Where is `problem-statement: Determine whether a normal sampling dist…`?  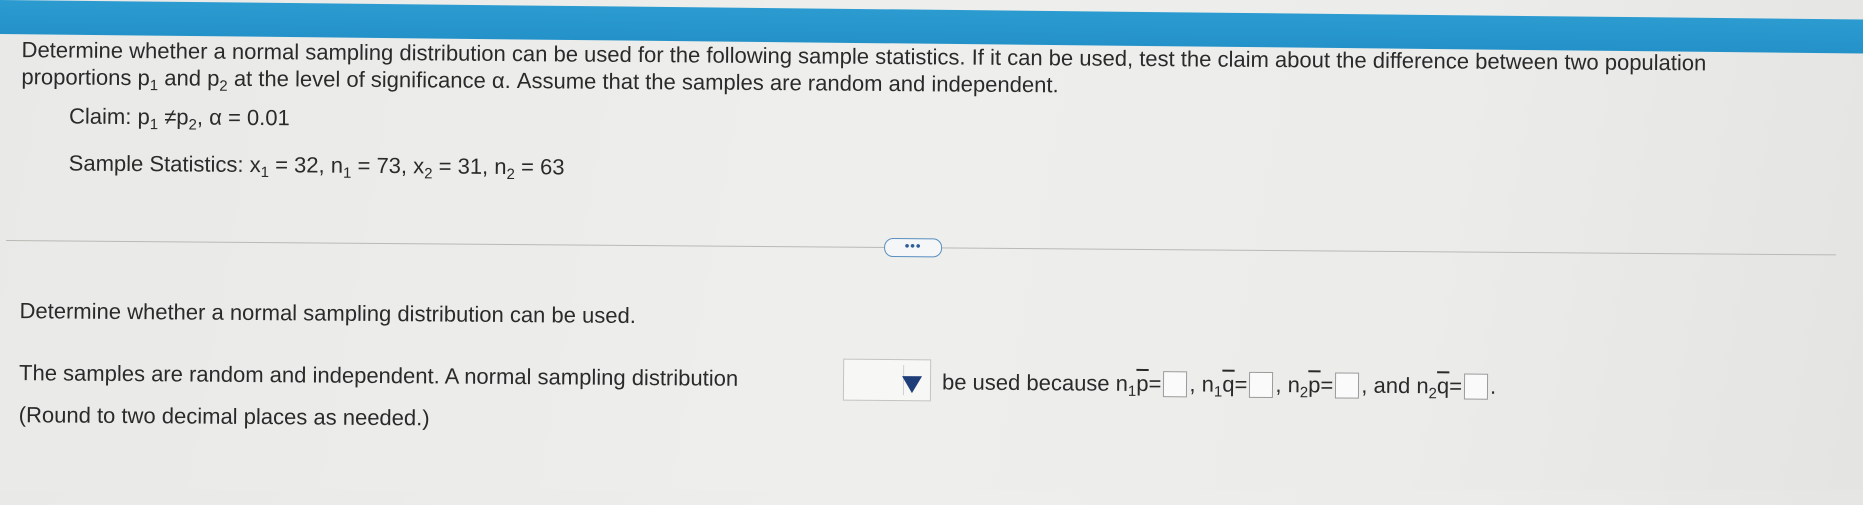
problem-statement: Determine whether a normal sampling dist… is located at coordinates (864, 67).